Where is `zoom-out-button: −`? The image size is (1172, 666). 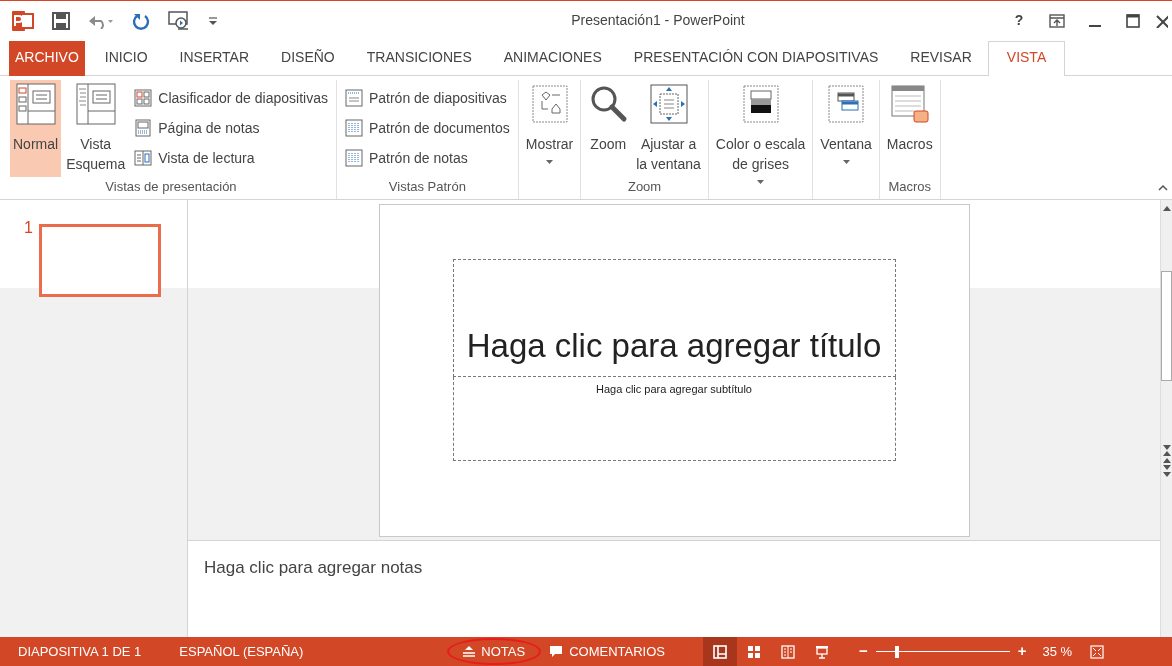 zoom-out-button: − is located at coordinates (863, 651).